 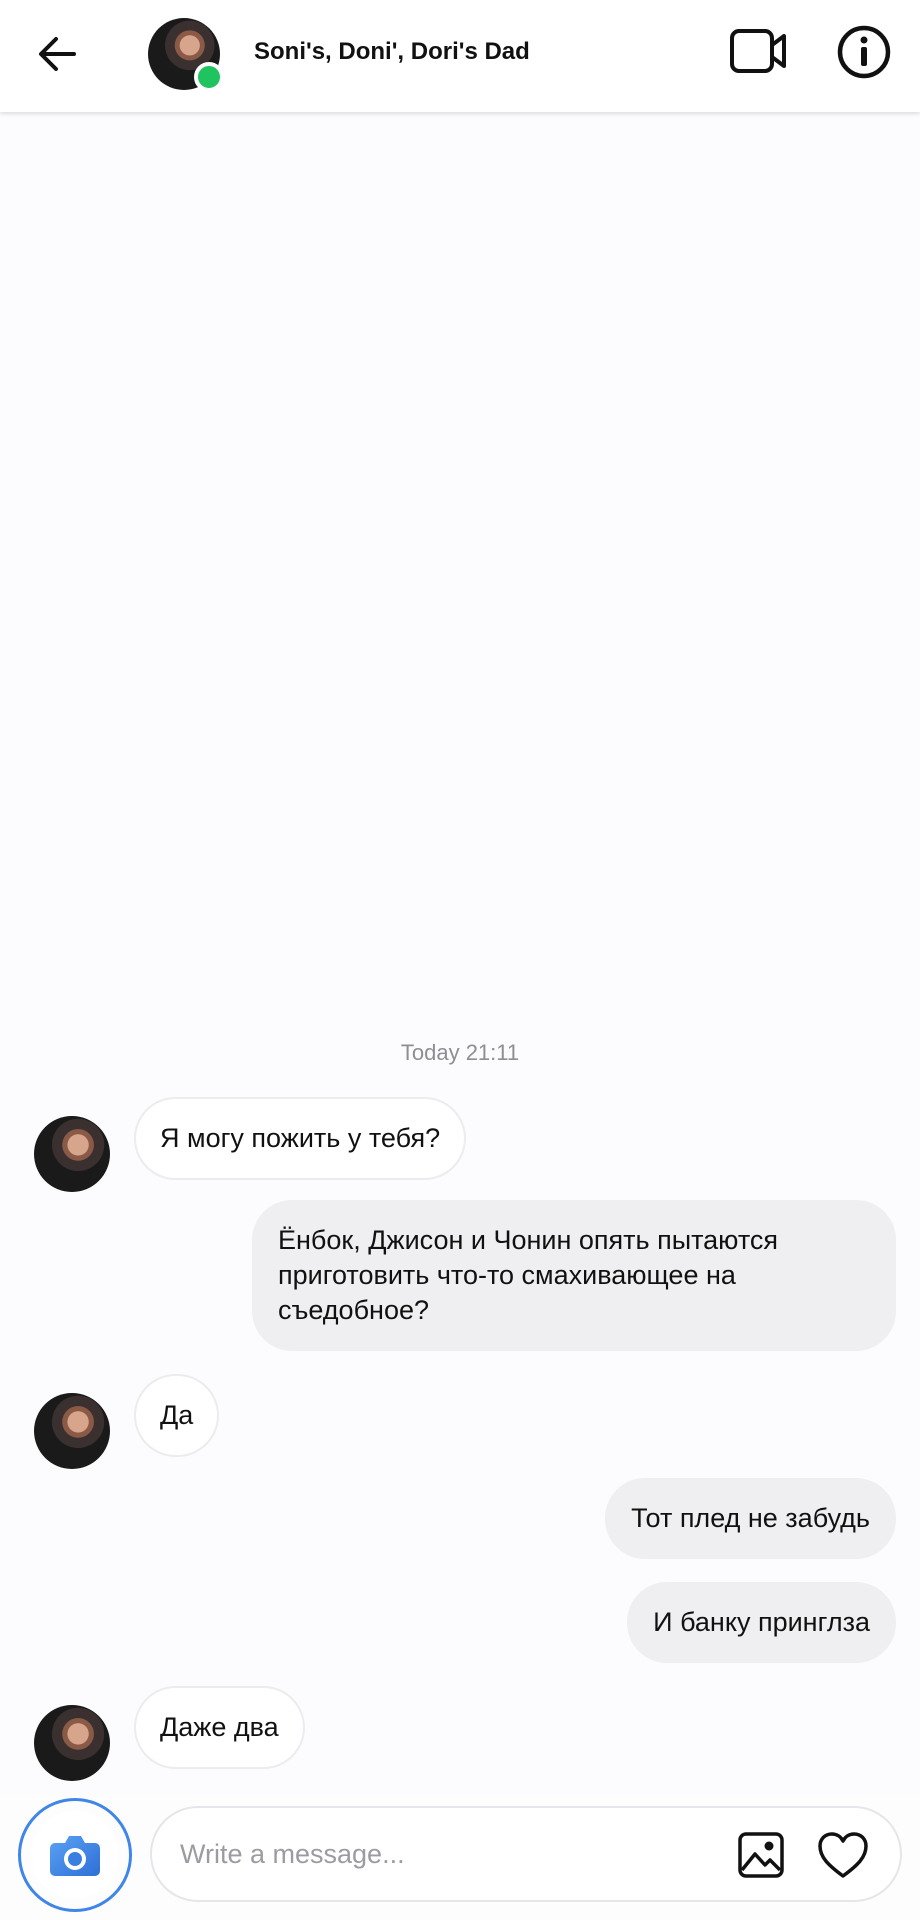 I want to click on incoming-message: Я могу пожить у тебя?, so click(x=300, y=1138).